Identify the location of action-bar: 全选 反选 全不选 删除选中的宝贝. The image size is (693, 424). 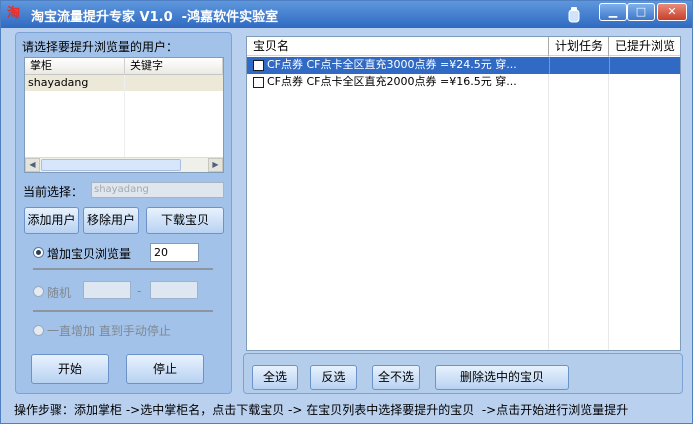
(463, 373).